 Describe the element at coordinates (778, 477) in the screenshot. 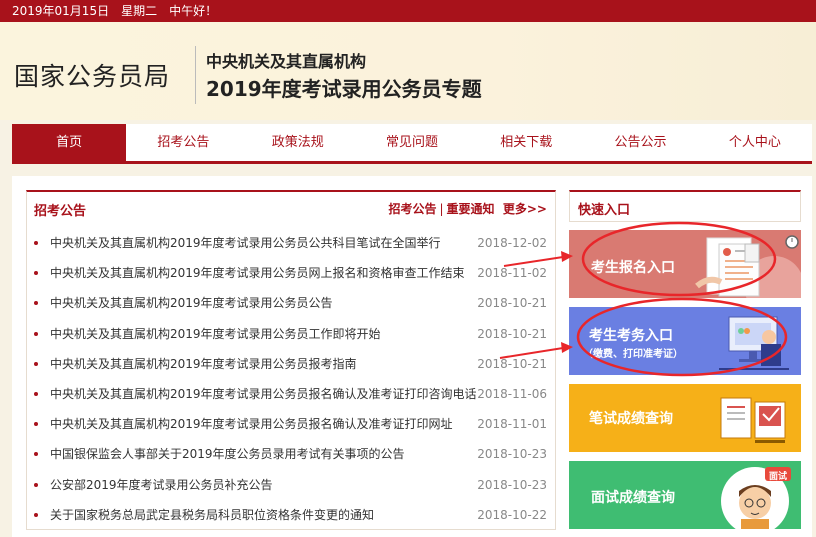

I see `interview-badge: 面试` at that location.